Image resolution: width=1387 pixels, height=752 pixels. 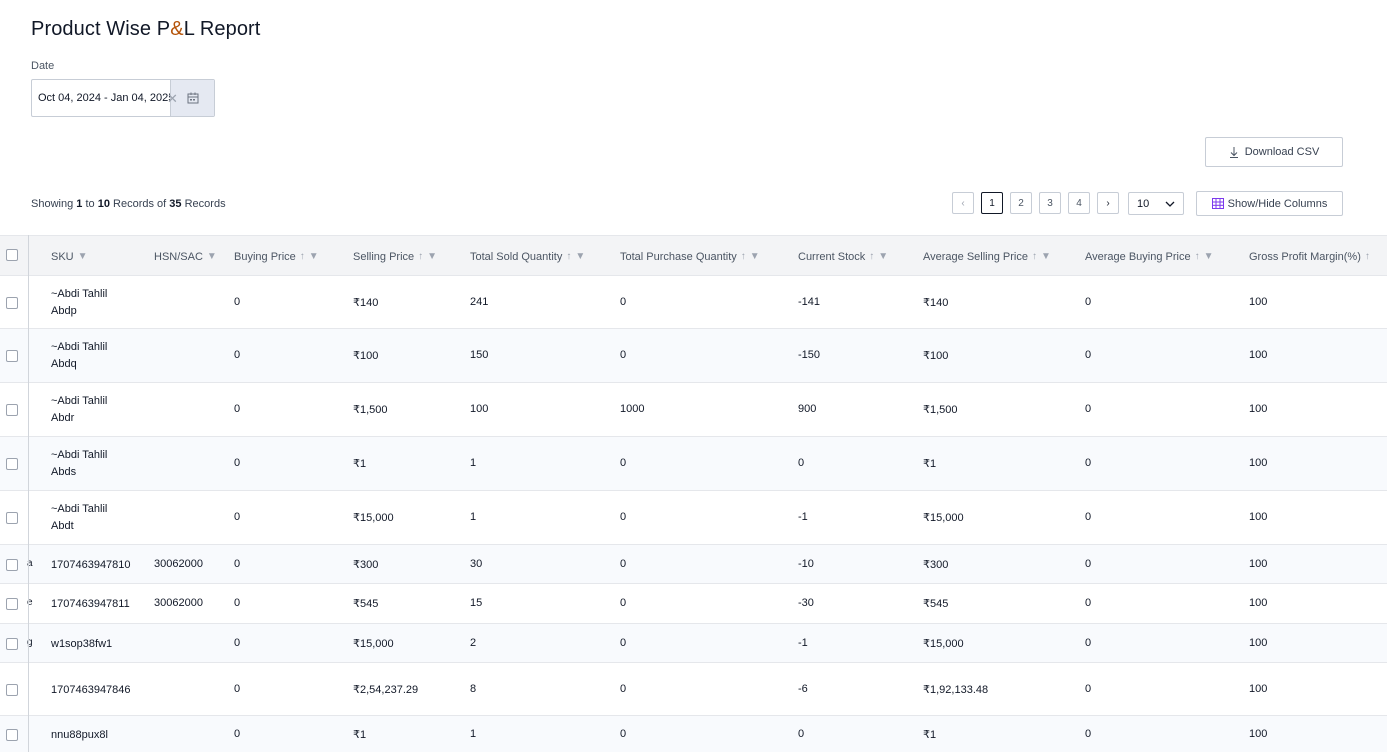 I want to click on column-label: HSN/SAC, so click(x=178, y=256).